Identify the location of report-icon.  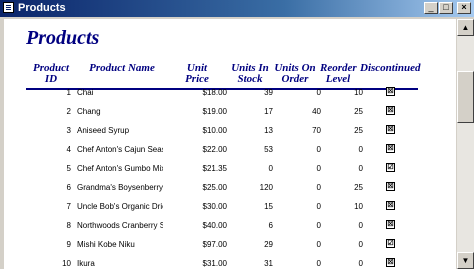
(8, 7).